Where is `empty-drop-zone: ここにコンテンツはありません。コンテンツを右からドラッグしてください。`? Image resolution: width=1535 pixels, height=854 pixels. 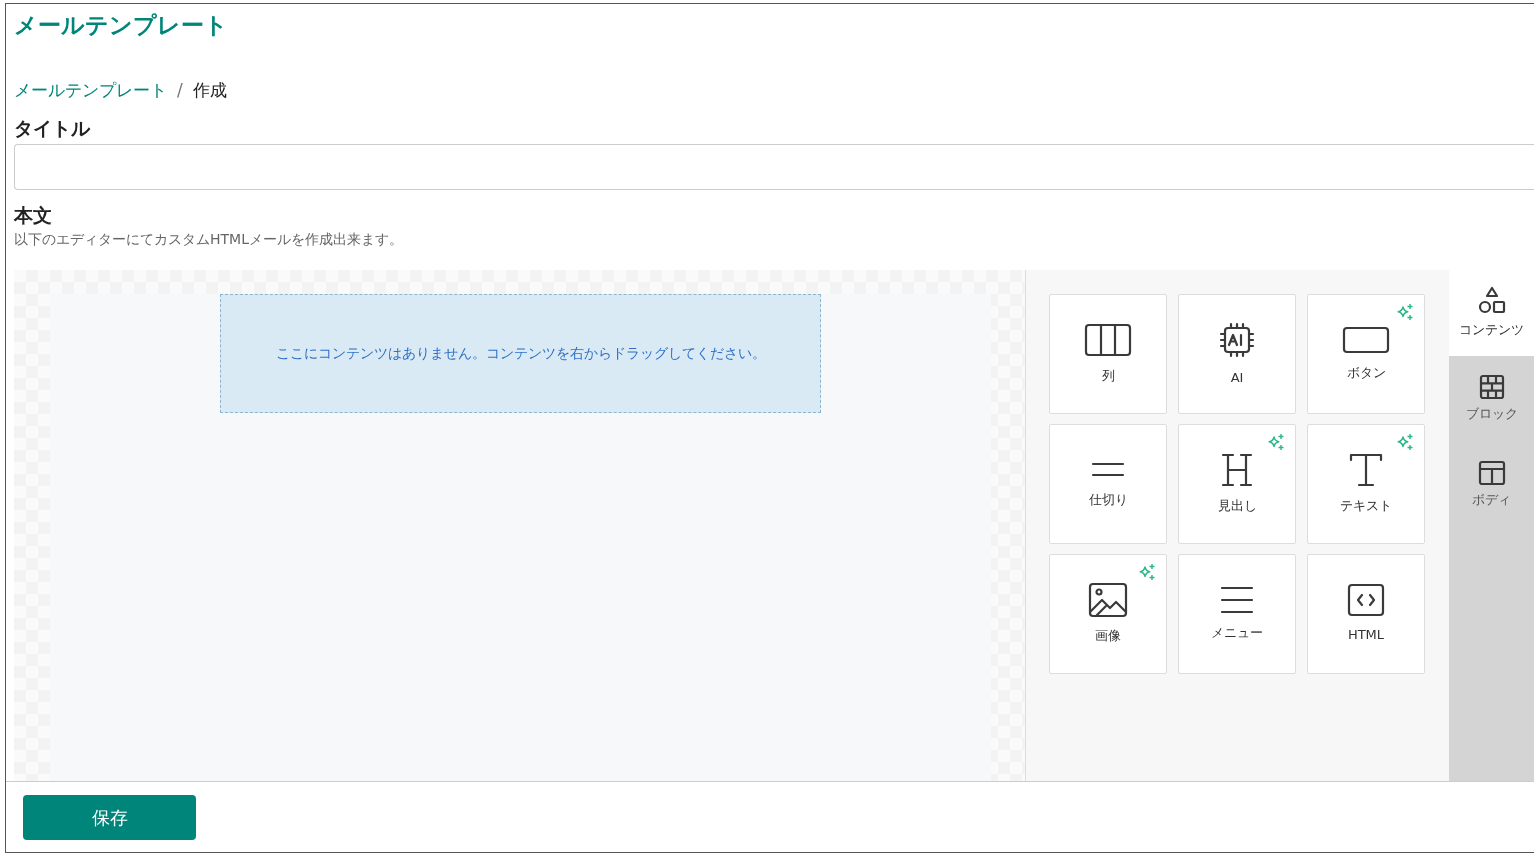
empty-drop-zone: ここにコンテンツはありません。コンテンツを右からドラッグしてください。 is located at coordinates (520, 353).